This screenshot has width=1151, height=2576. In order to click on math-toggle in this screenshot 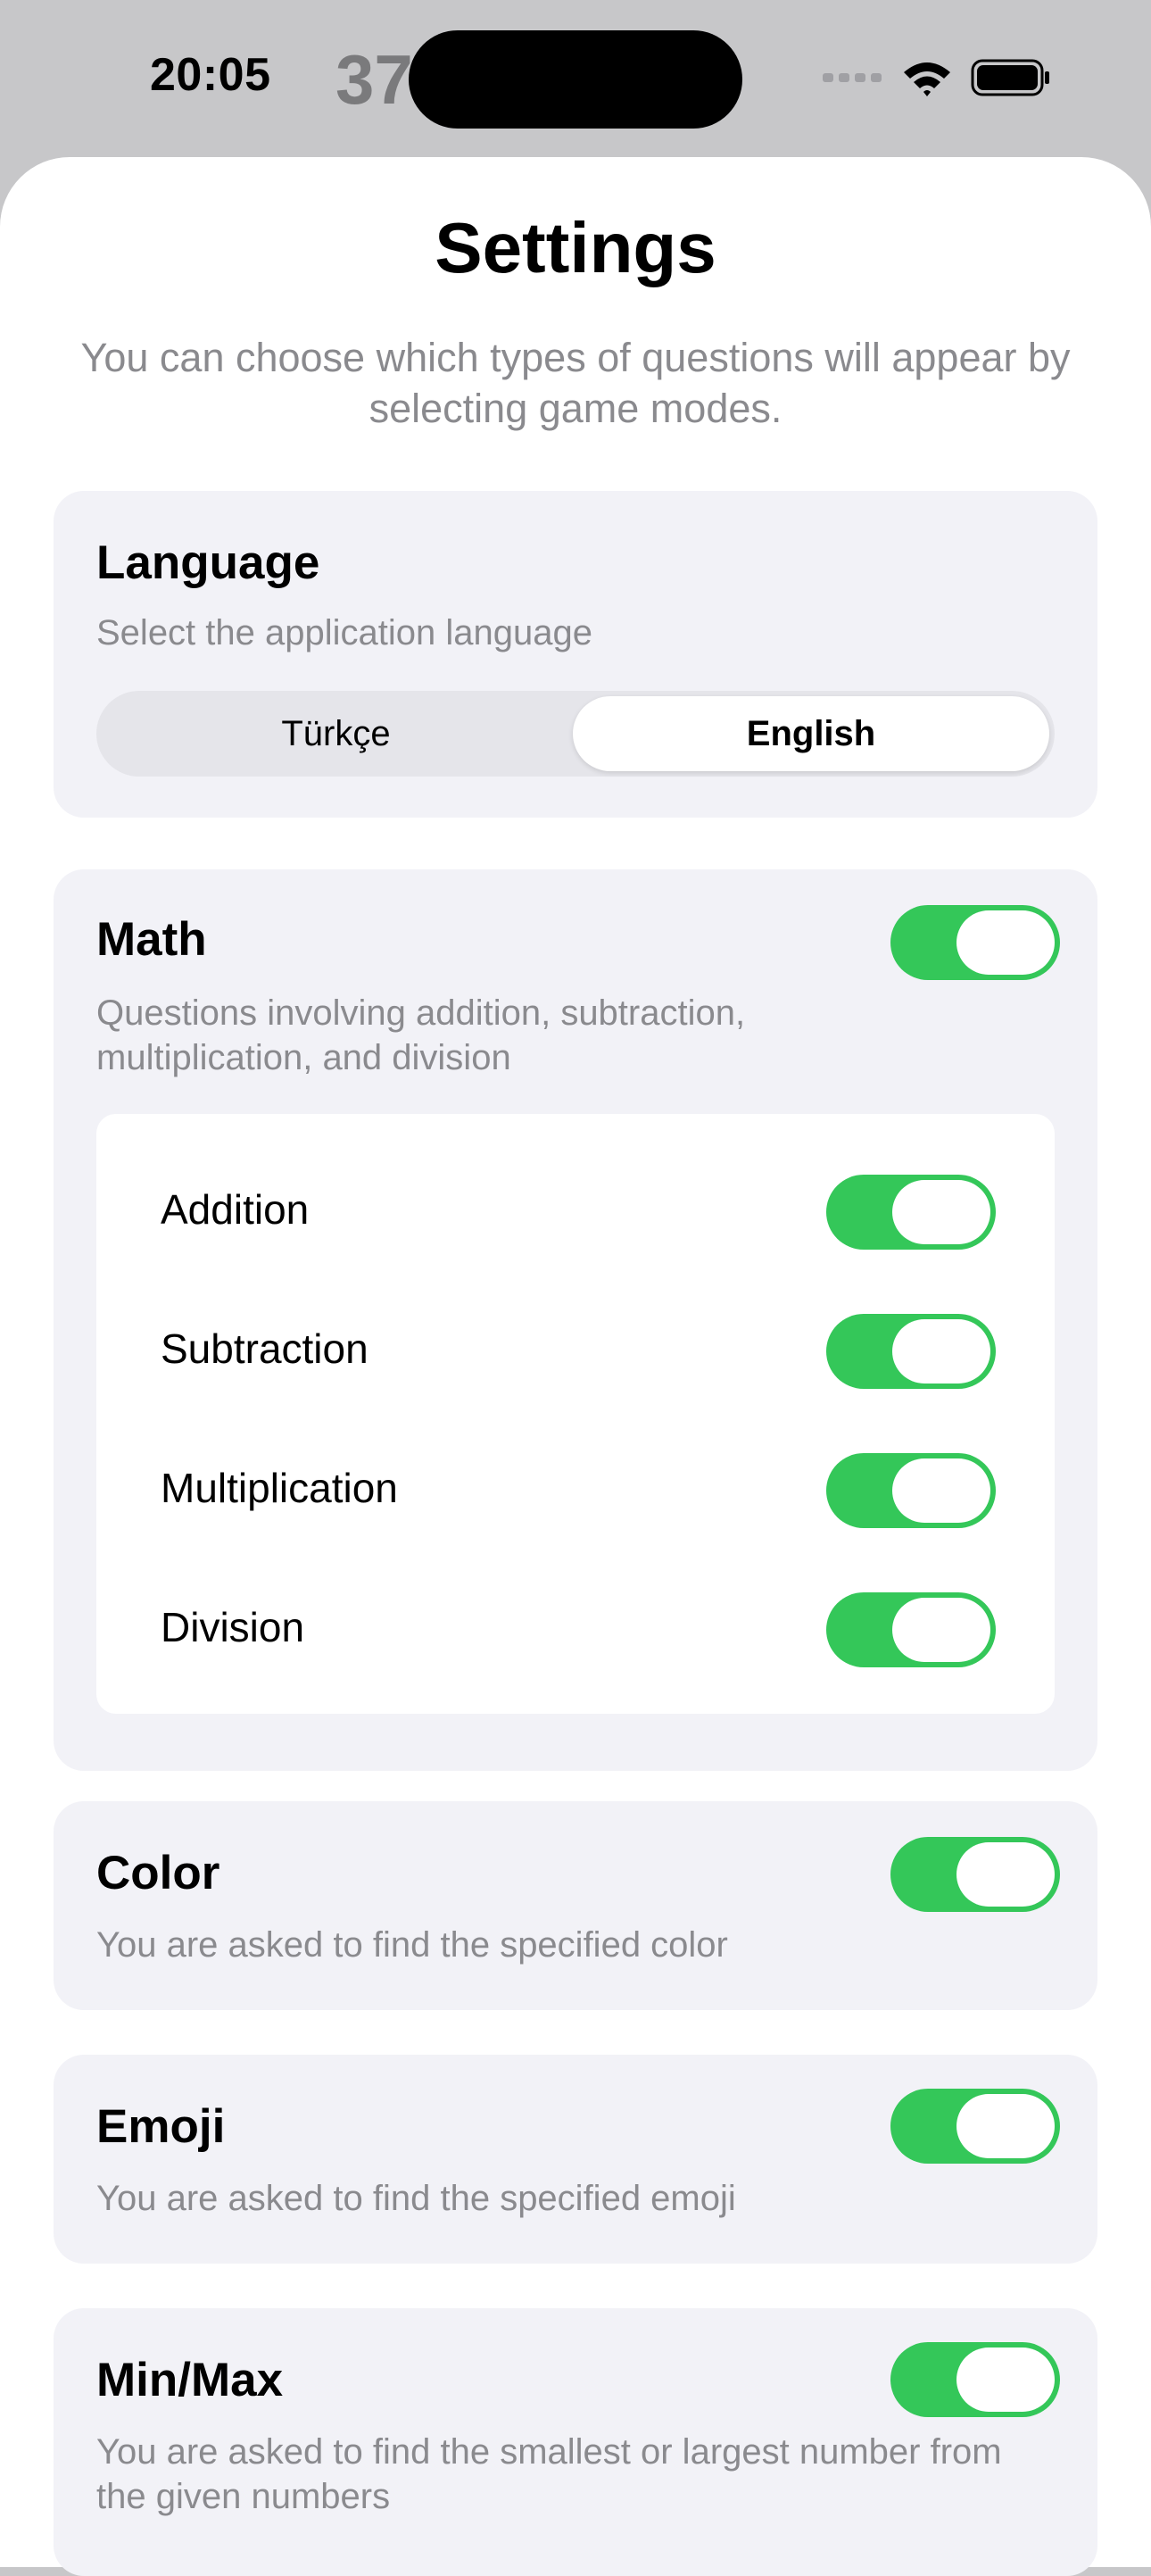, I will do `click(975, 942)`.